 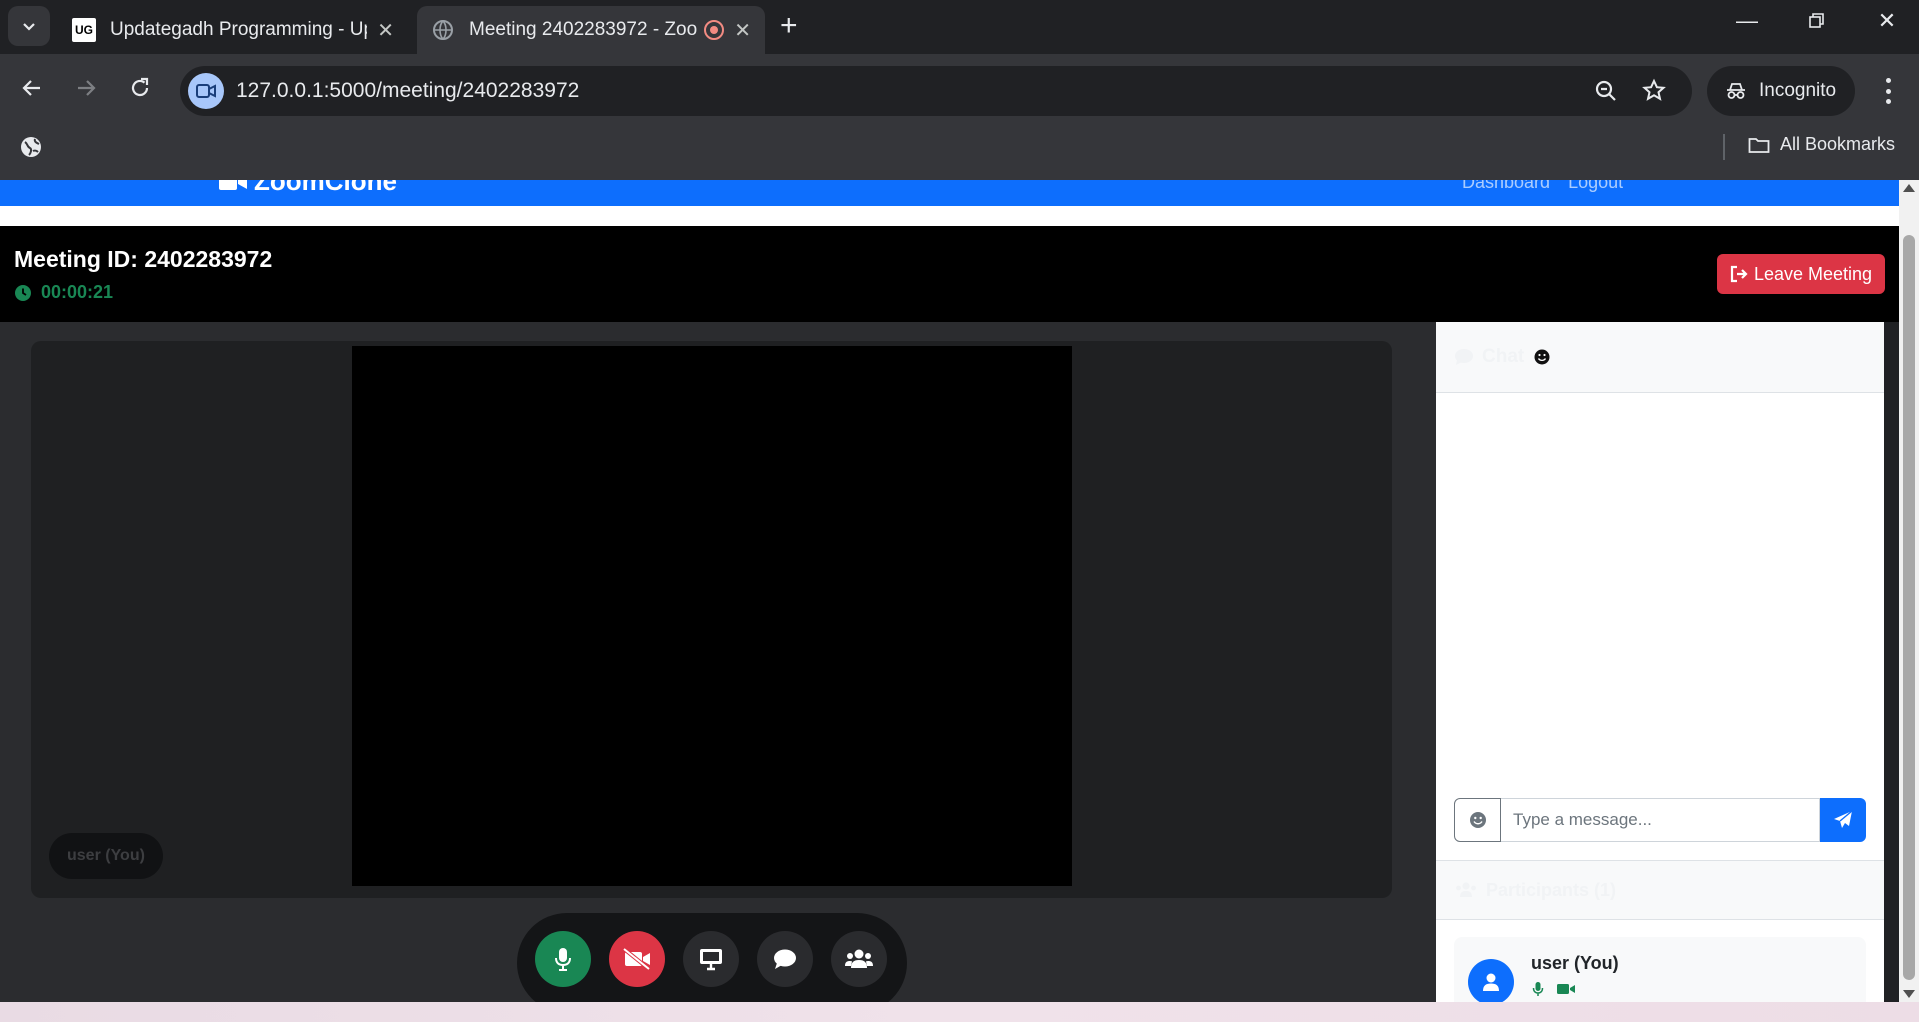 I want to click on star-icon, so click(x=1654, y=91).